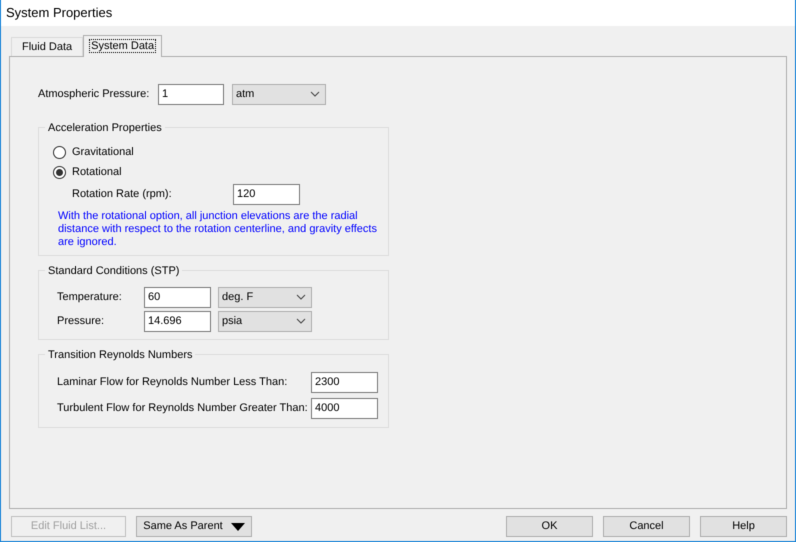 Image resolution: width=796 pixels, height=542 pixels. What do you see at coordinates (191, 94) in the screenshot?
I see `input-field: 1` at bounding box center [191, 94].